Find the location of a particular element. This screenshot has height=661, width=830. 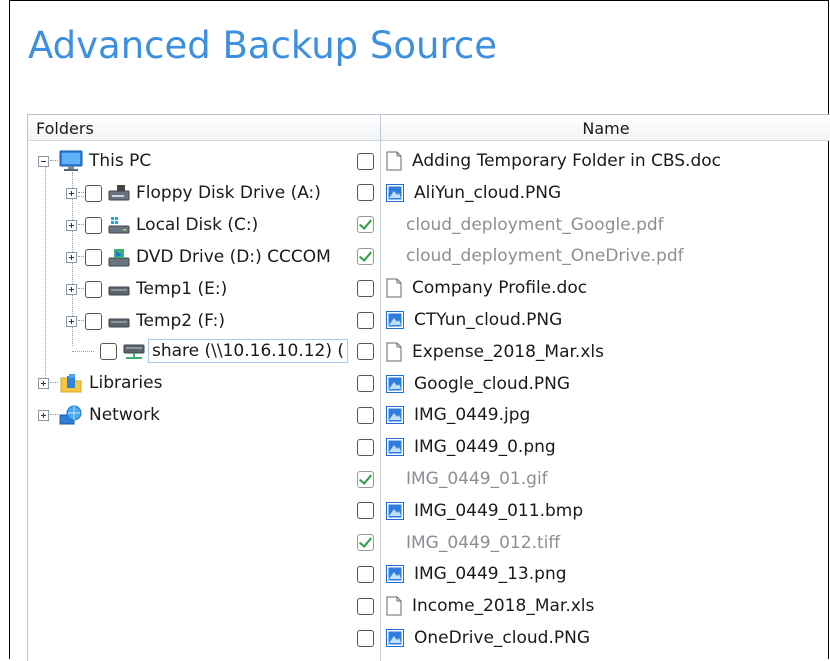

local-disk-checkbox is located at coordinates (93, 225).